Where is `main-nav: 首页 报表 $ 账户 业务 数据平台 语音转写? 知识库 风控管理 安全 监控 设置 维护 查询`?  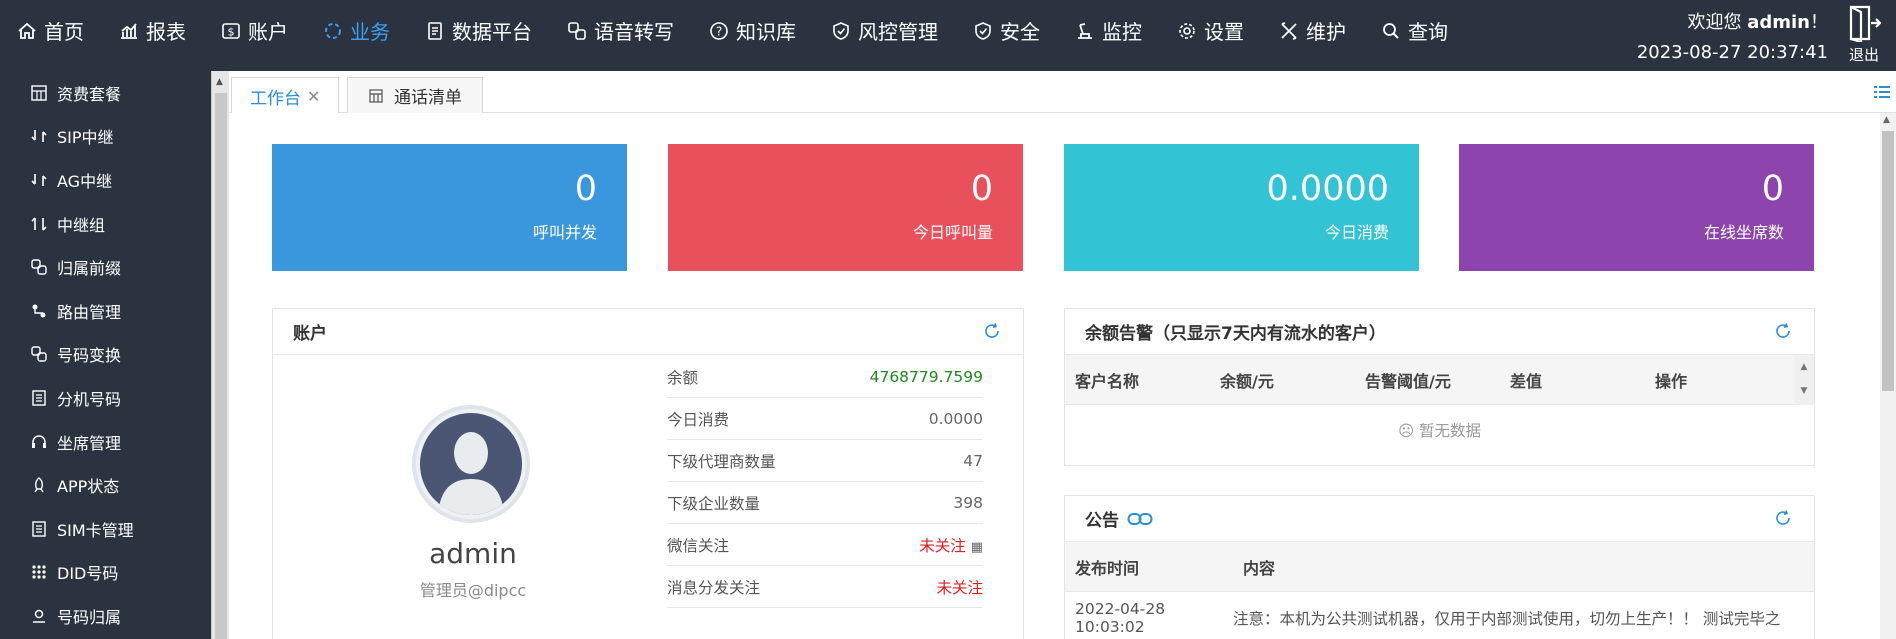 main-nav: 首页 报表 $ 账户 业务 数据平台 语音转写? 知识库 风控管理 安全 监控 设置 维护 查询 is located at coordinates (741, 30).